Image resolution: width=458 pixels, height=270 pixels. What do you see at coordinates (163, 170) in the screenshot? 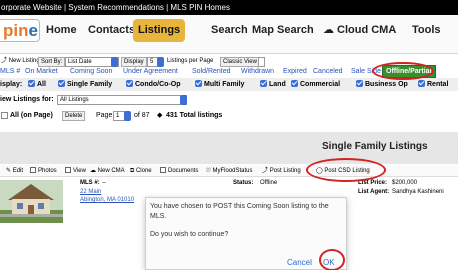
I see `documents-icon` at bounding box center [163, 170].